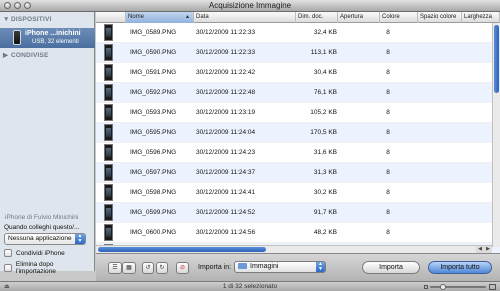 The width and height of the screenshot is (500, 291). What do you see at coordinates (153, 152) in the screenshot?
I see `file-name-cell: IMG_0596.PNG` at bounding box center [153, 152].